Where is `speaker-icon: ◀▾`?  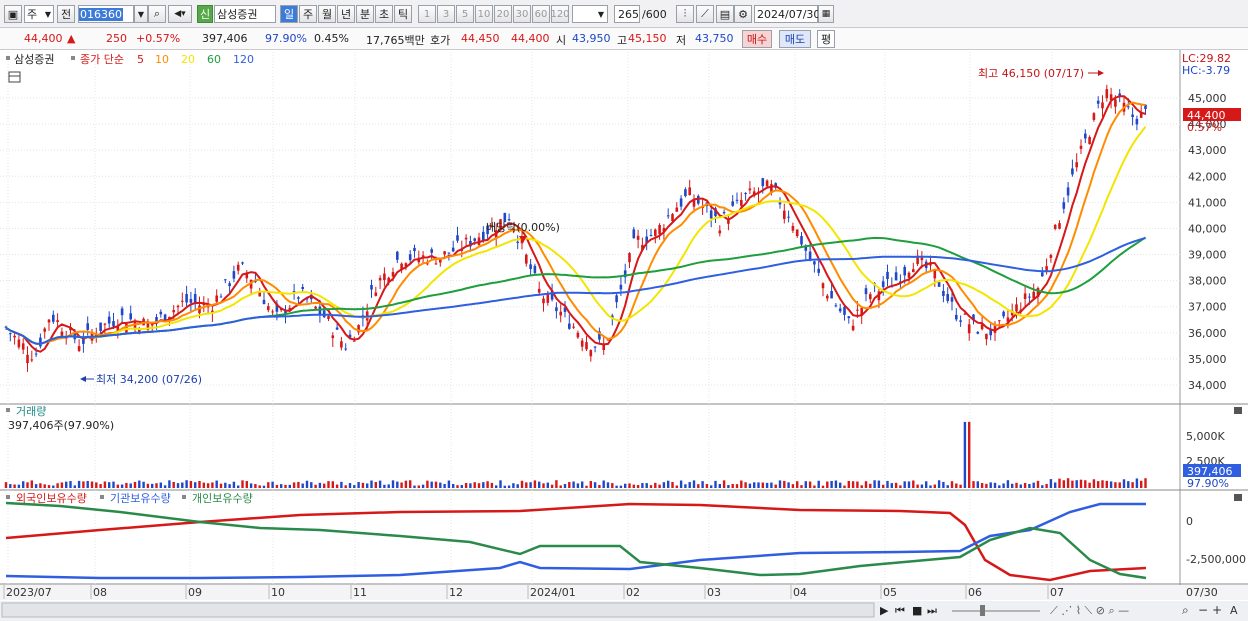
speaker-icon: ◀▾ is located at coordinates (180, 14).